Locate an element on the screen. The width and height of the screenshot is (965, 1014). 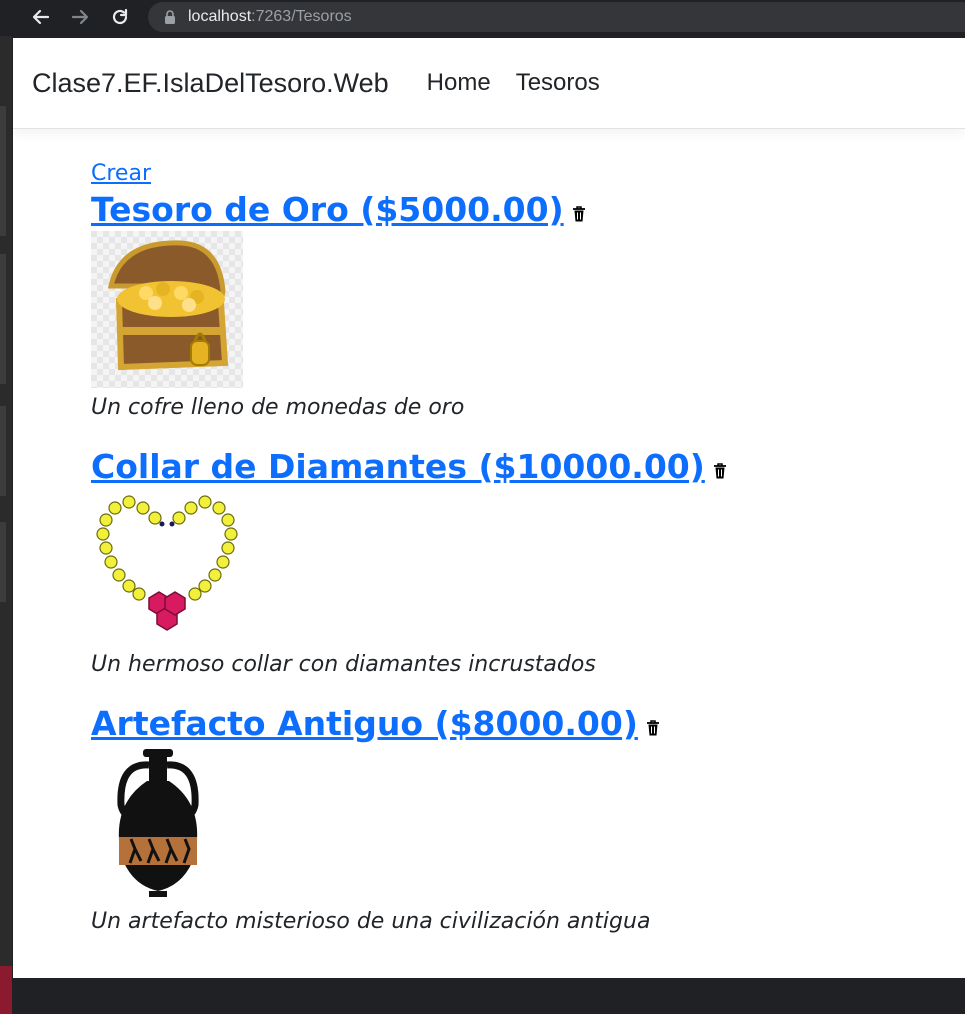
forward-arrow-icon is located at coordinates (80, 17).